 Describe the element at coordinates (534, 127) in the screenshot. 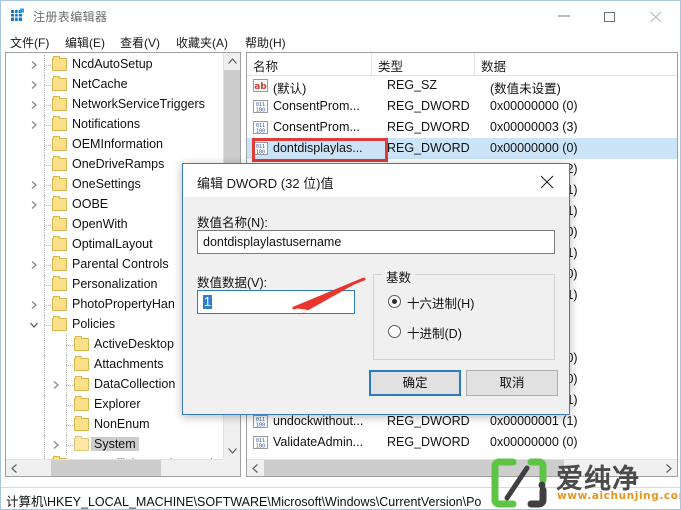

I see `value-data-cell: 0x00000003 (3)` at that location.